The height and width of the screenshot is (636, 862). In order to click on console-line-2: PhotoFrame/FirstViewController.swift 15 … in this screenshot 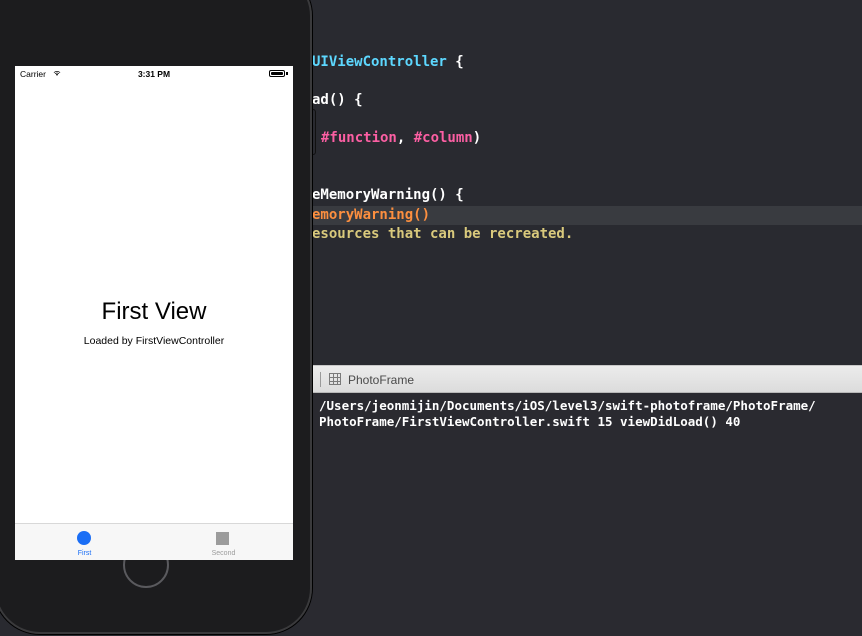, I will do `click(530, 421)`.